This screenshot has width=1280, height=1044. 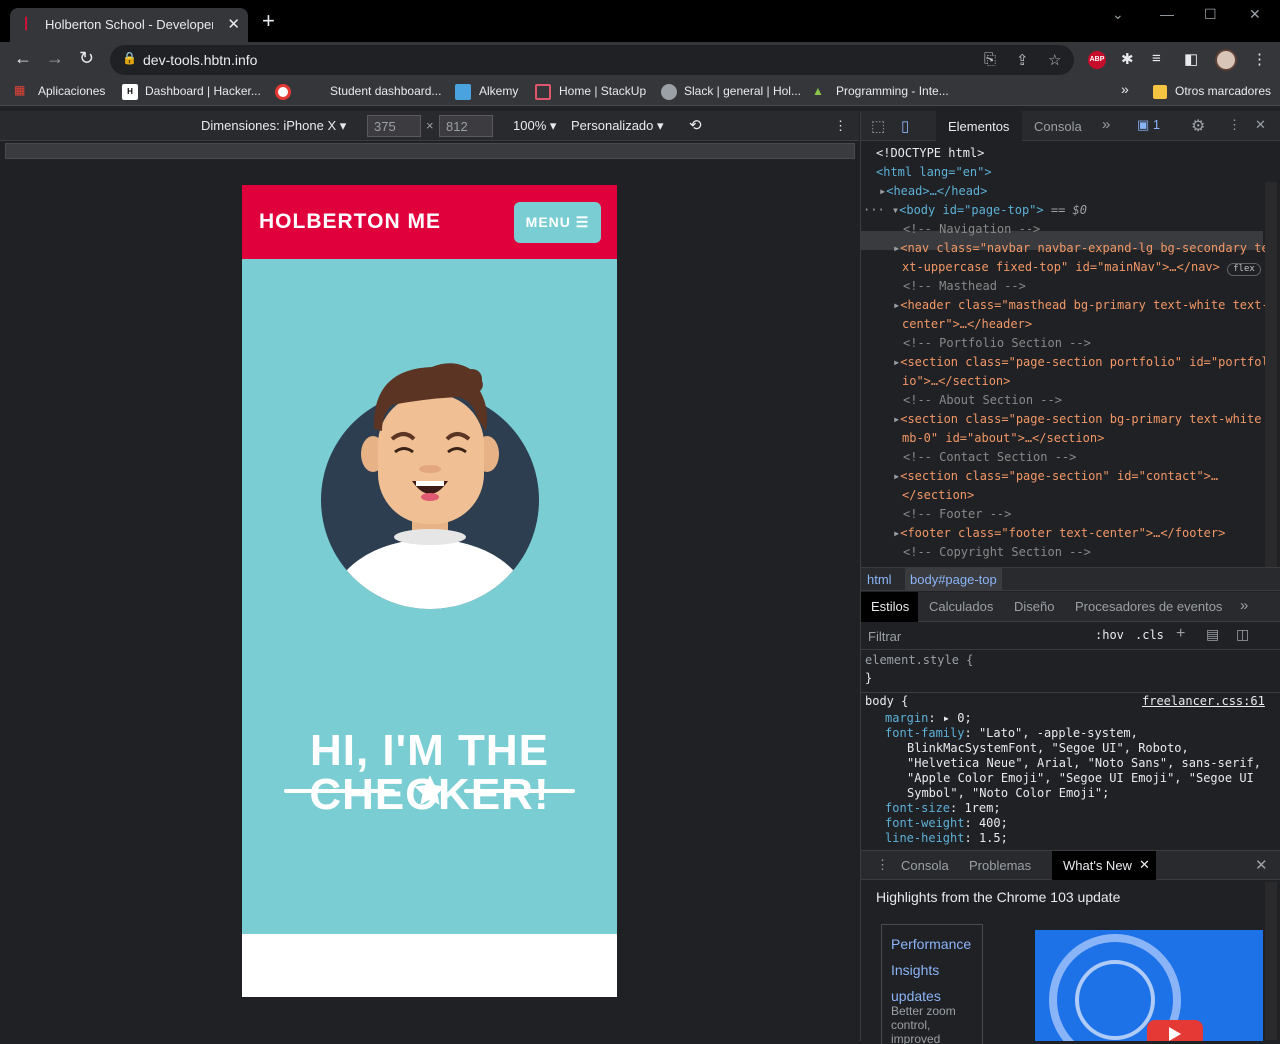 What do you see at coordinates (1148, 125) in the screenshot?
I see `issues-badge: ▣ 1` at bounding box center [1148, 125].